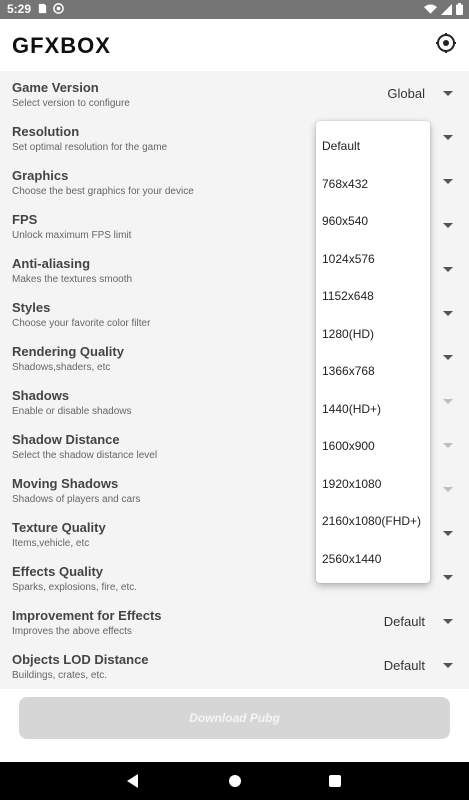 Image resolution: width=469 pixels, height=800 pixels. Describe the element at coordinates (459, 9) in the screenshot. I see `battery-icon` at that location.